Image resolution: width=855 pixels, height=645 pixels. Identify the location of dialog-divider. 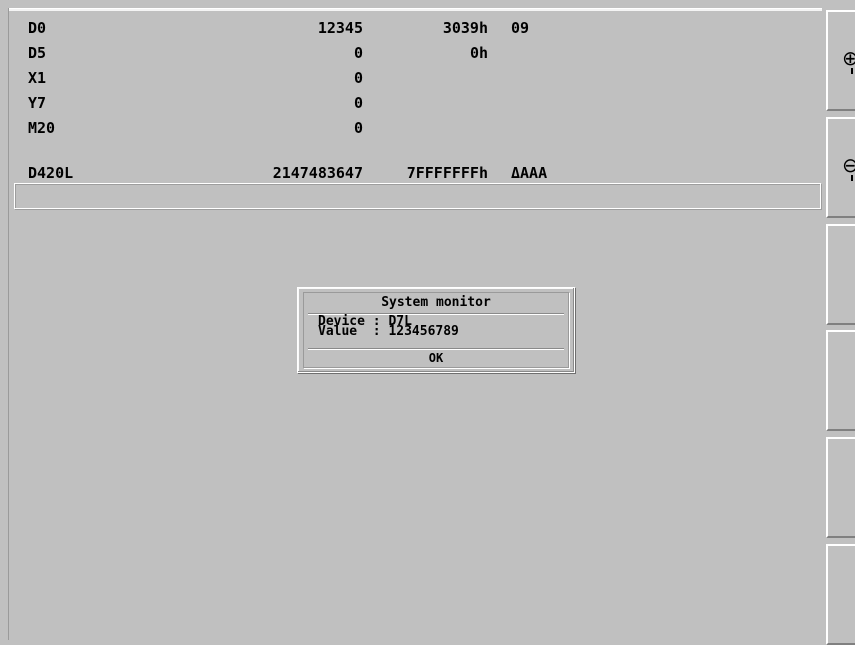
(436, 348).